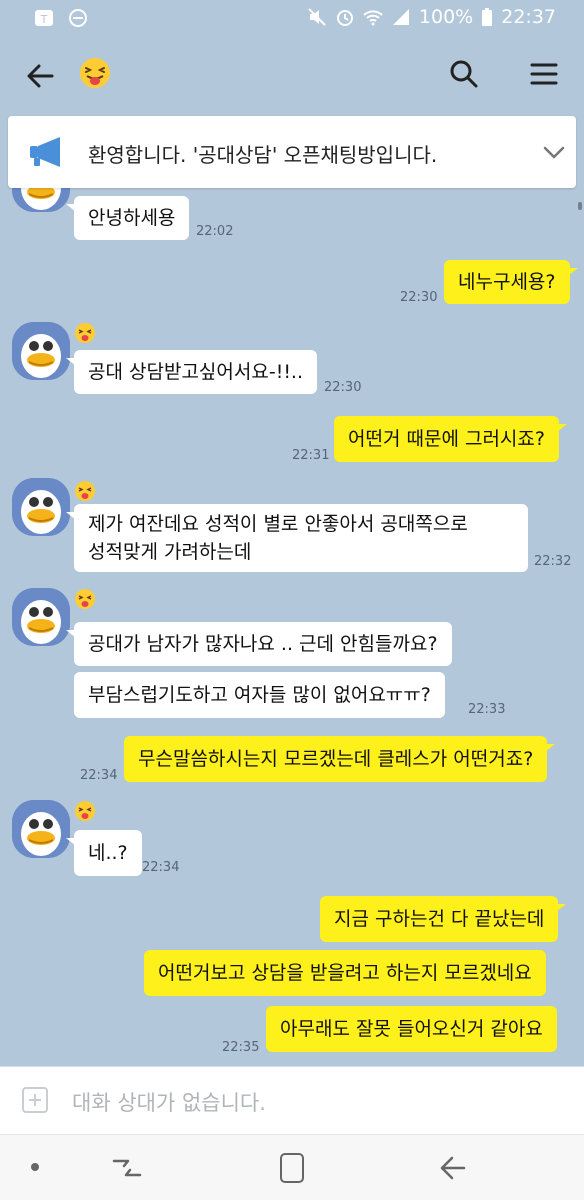 This screenshot has width=584, height=1200. Describe the element at coordinates (487, 709) in the screenshot. I see `message-time: 22:33` at that location.